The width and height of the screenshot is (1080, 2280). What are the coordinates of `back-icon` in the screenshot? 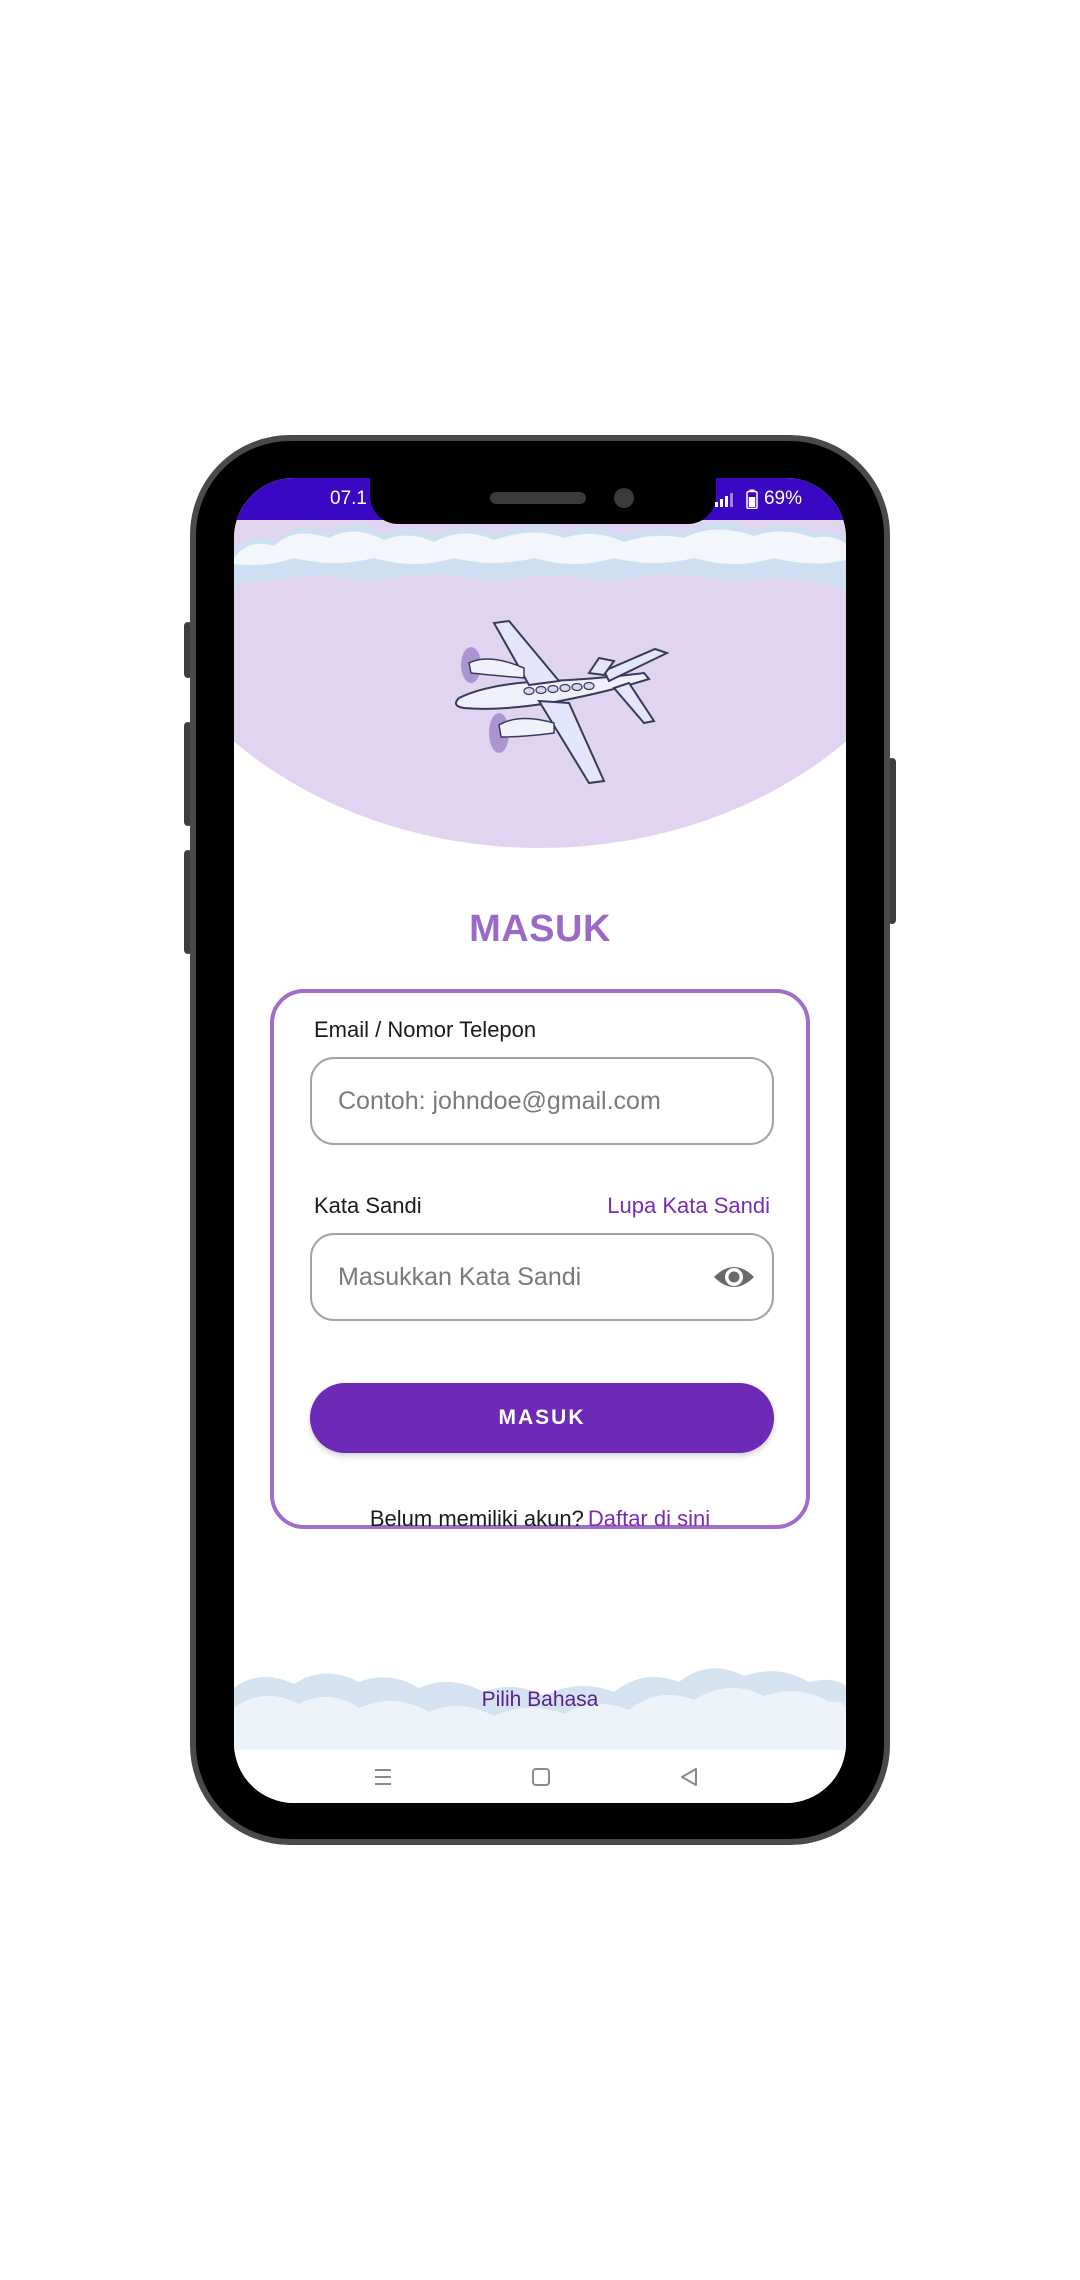 It's located at (689, 1777).